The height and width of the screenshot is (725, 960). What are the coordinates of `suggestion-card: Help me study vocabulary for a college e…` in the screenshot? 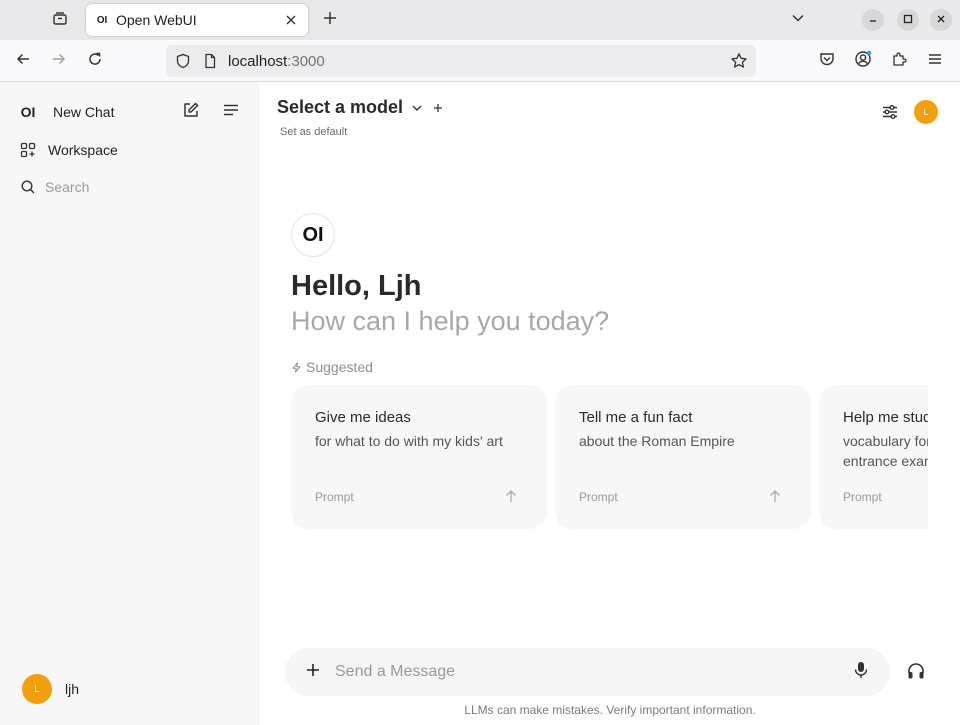 It's located at (873, 457).